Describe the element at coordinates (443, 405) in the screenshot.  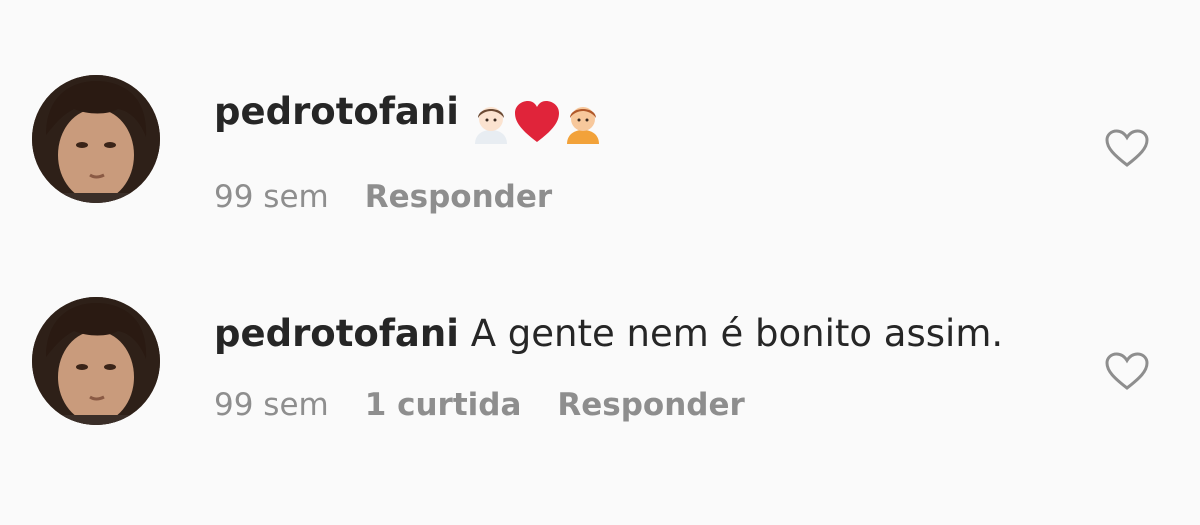
I see `likes-count: 1 curtida` at that location.